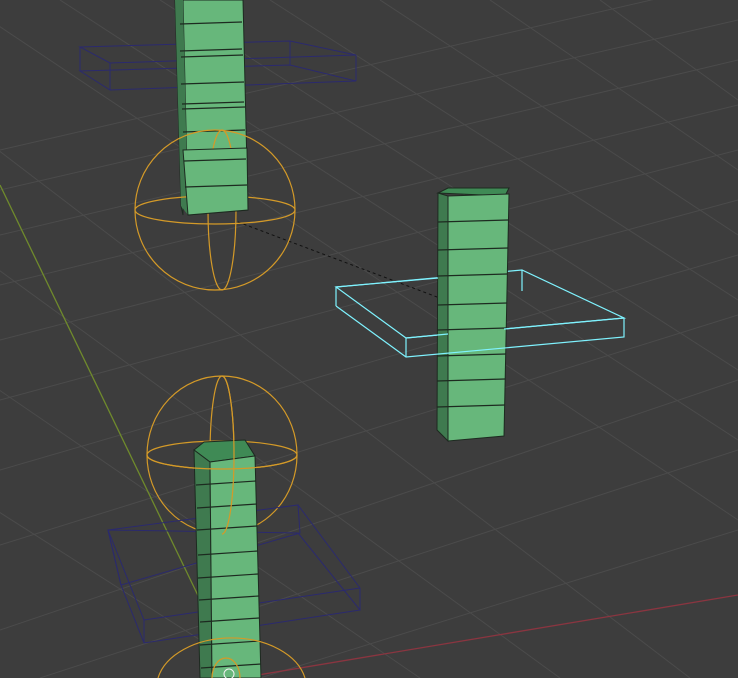 This screenshot has height=678, width=738. I want to click on cube-stack-bottom, so click(227, 558).